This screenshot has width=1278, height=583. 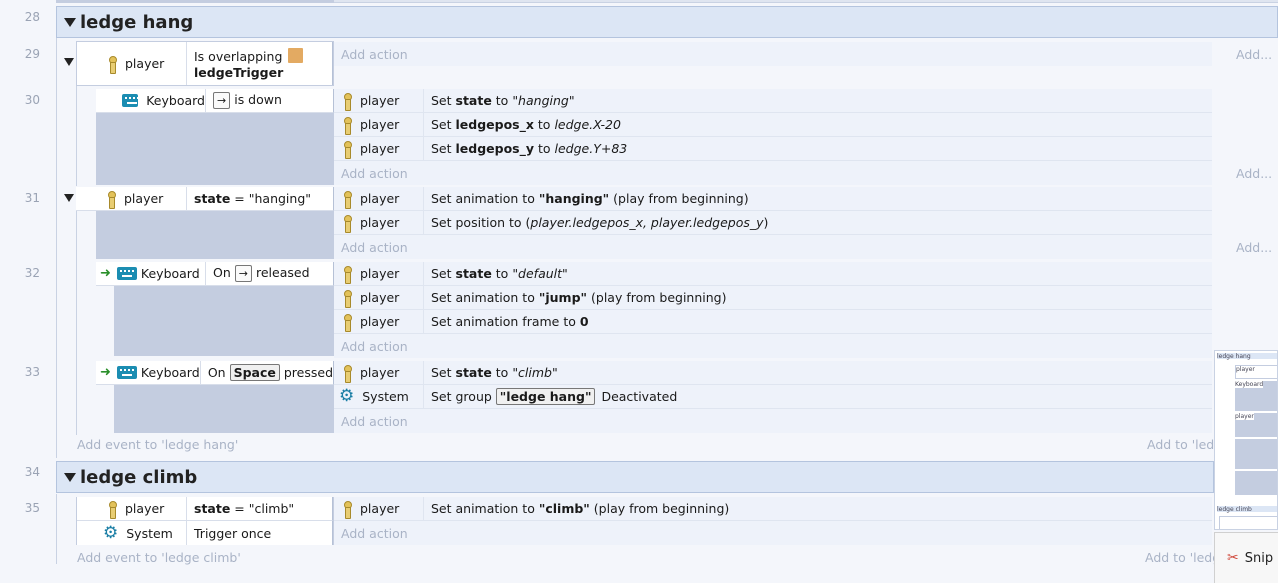 I want to click on condition-row: Keyboard → is down, so click(x=215, y=101).